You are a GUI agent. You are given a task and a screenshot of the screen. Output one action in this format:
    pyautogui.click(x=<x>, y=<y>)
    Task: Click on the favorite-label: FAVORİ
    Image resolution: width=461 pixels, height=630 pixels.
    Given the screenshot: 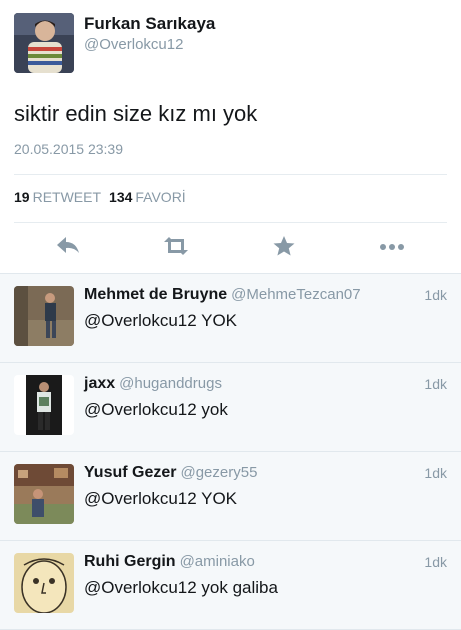 What is the action you would take?
    pyautogui.click(x=160, y=197)
    